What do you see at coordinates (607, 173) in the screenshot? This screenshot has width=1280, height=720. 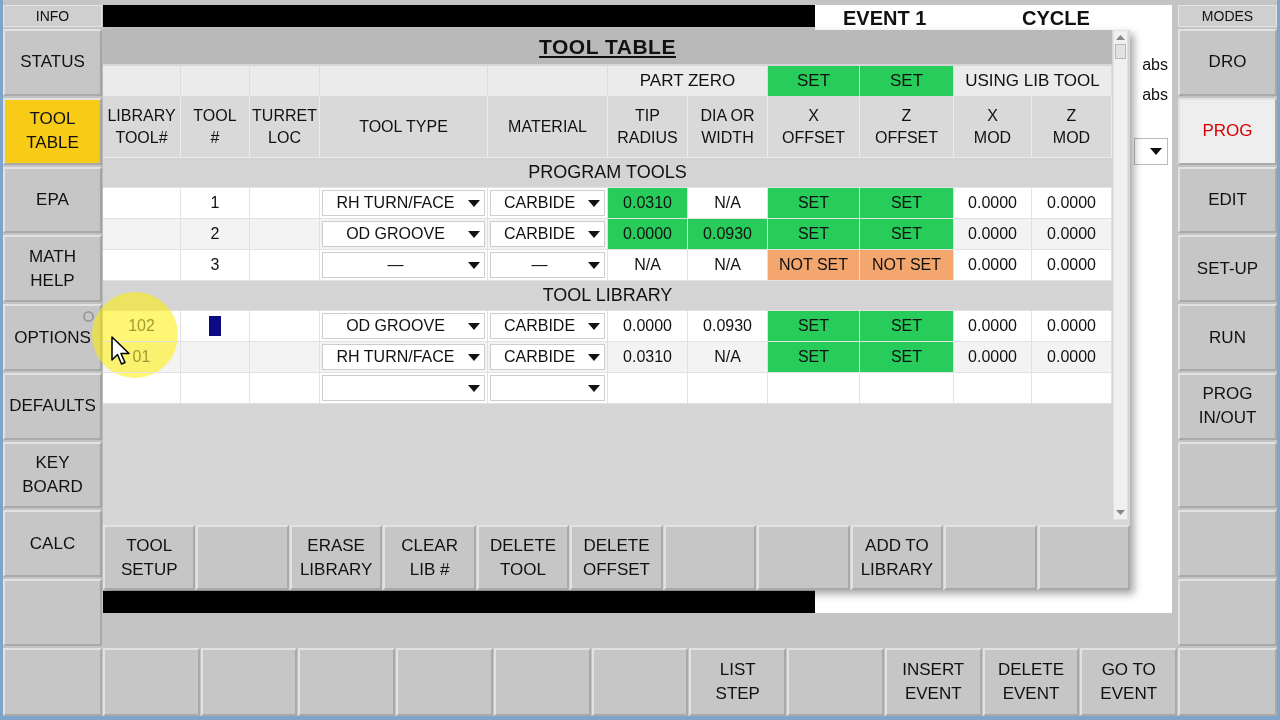 I see `section-header: PROGRAM TOOLS` at bounding box center [607, 173].